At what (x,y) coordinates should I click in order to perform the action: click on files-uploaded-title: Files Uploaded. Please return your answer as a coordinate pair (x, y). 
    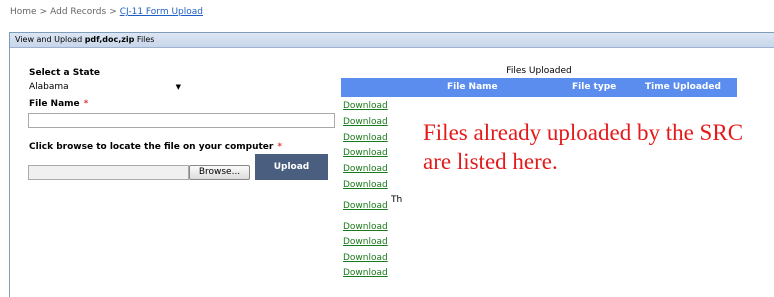
    Looking at the image, I should click on (539, 71).